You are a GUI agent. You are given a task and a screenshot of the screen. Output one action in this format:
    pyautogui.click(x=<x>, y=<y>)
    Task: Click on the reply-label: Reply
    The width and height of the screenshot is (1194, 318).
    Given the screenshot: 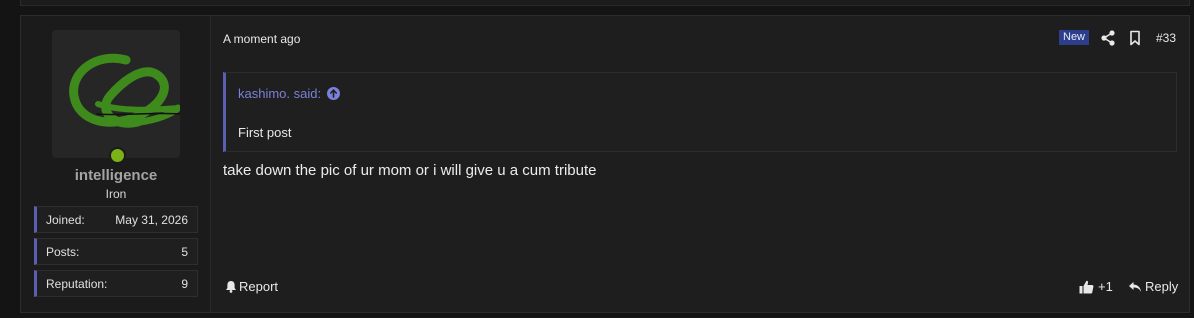 What is the action you would take?
    pyautogui.click(x=1162, y=286)
    